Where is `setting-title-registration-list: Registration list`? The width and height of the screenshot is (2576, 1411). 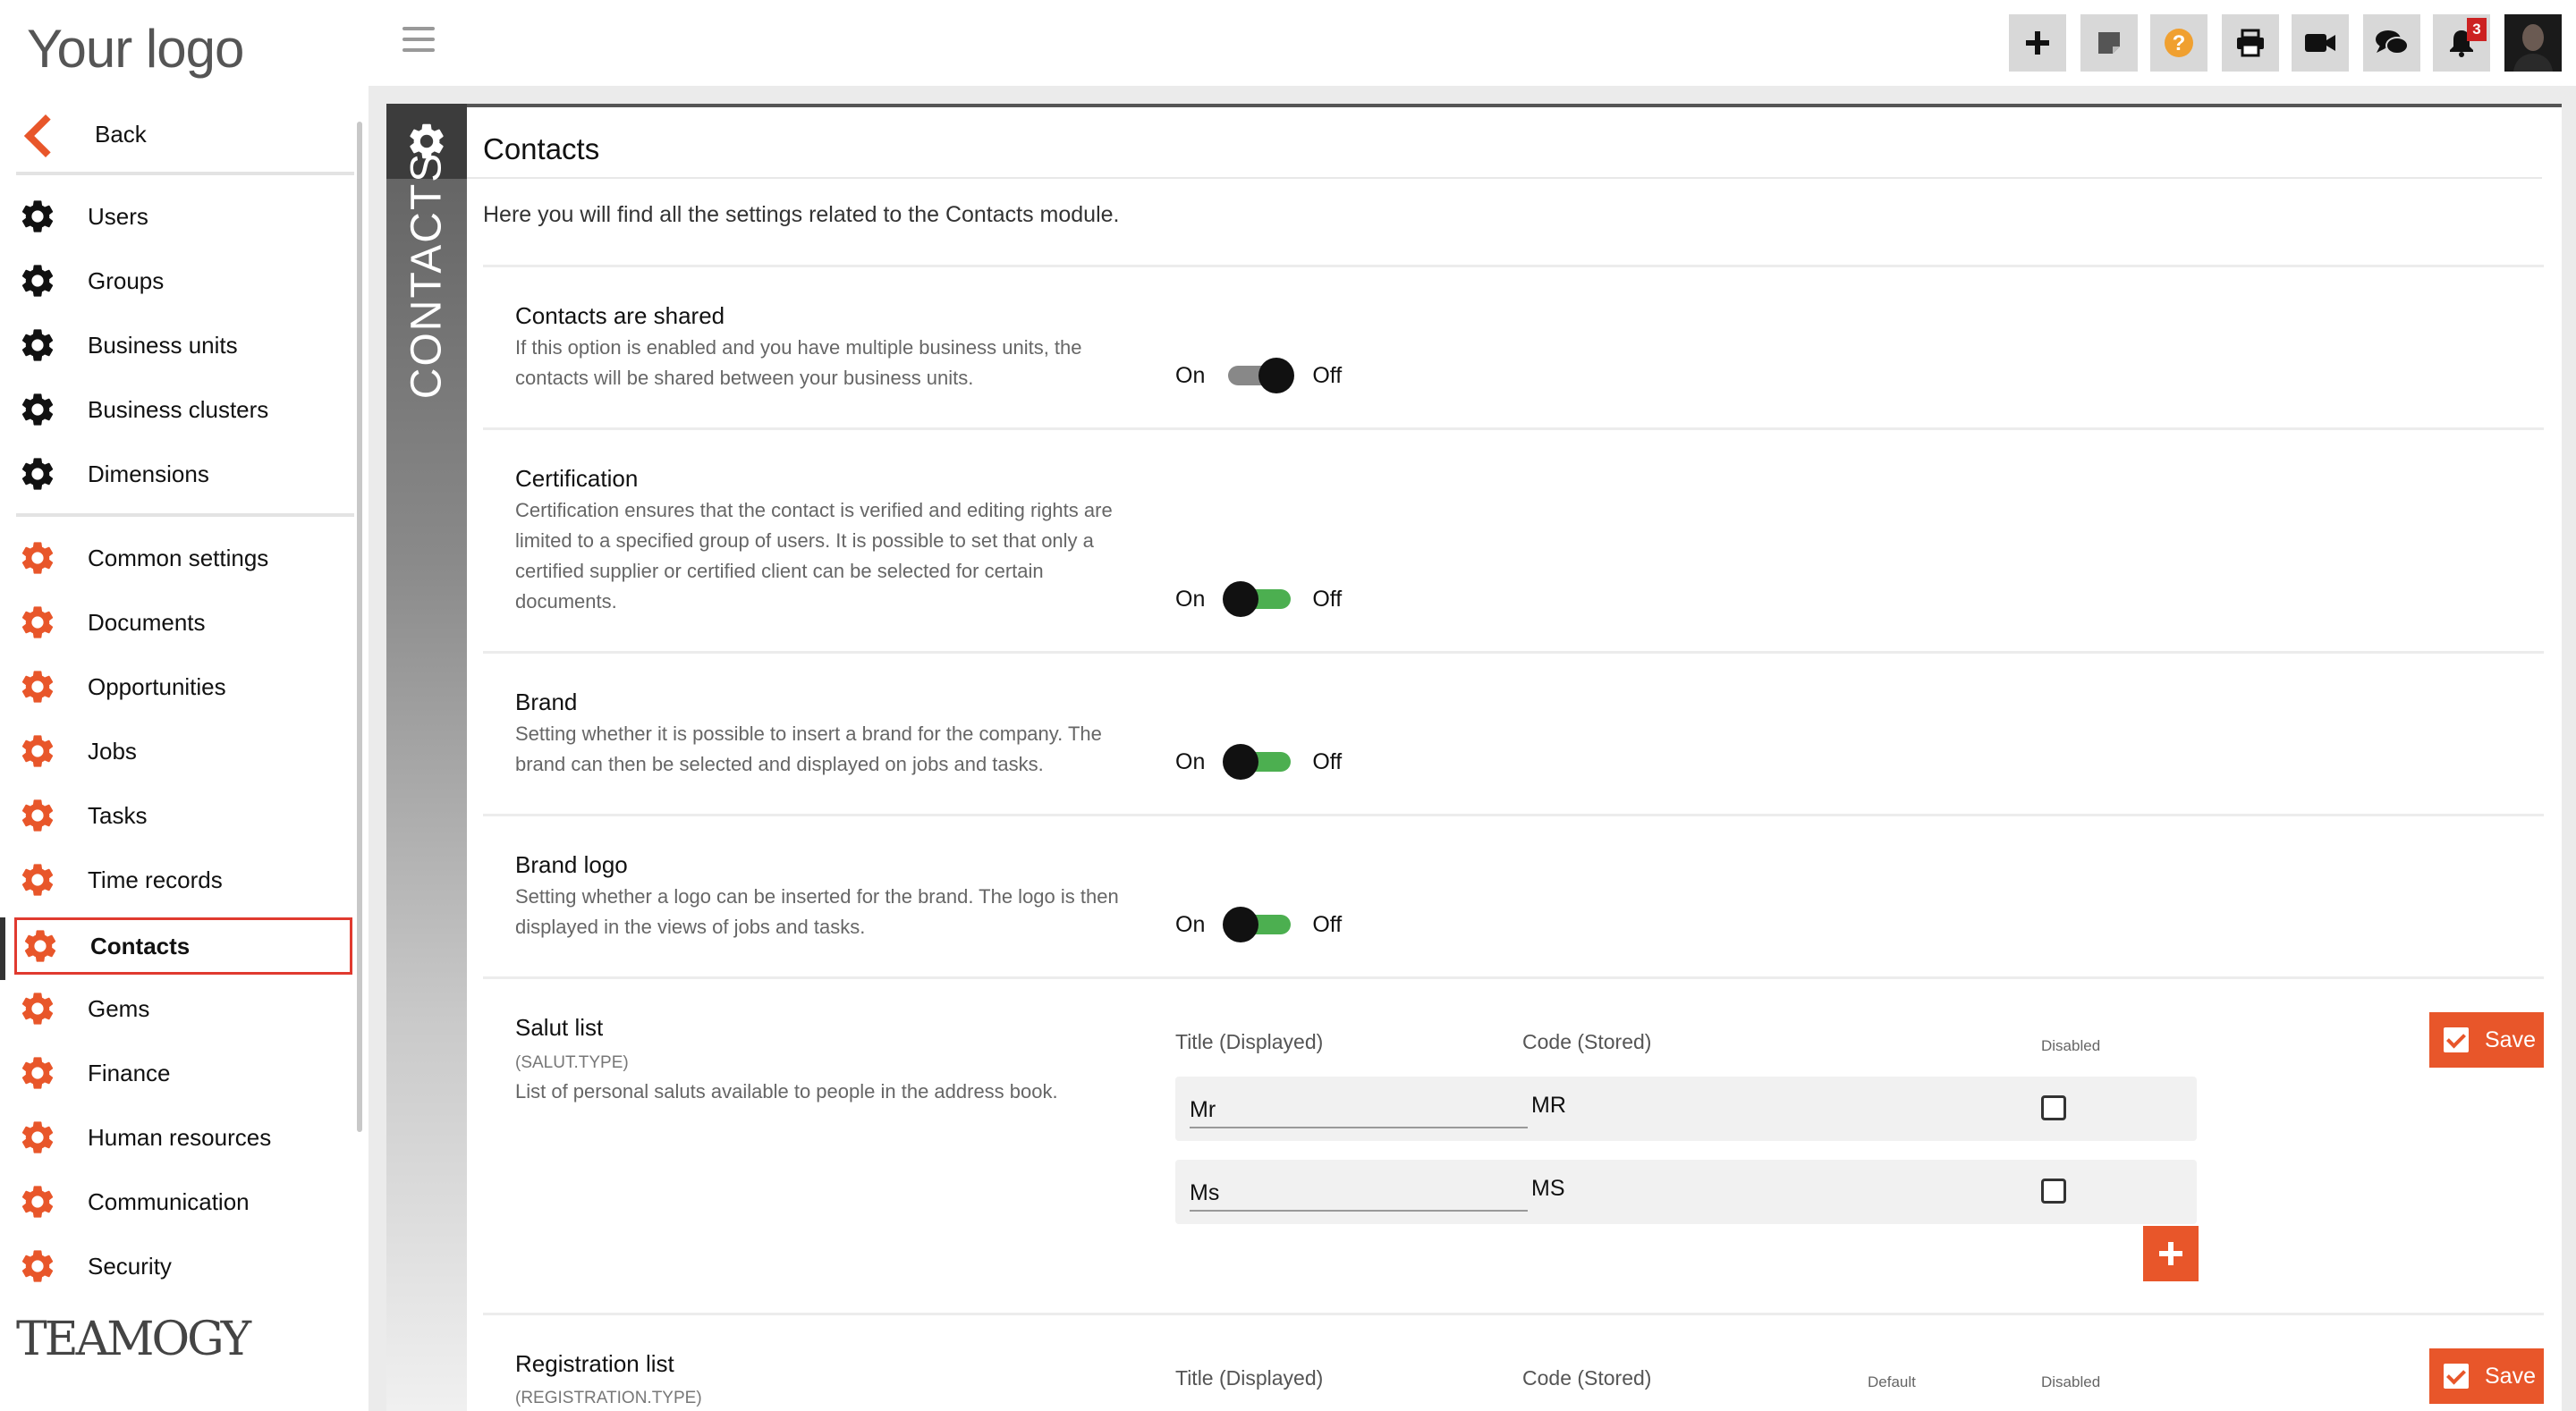 setting-title-registration-list: Registration list is located at coordinates (594, 1363).